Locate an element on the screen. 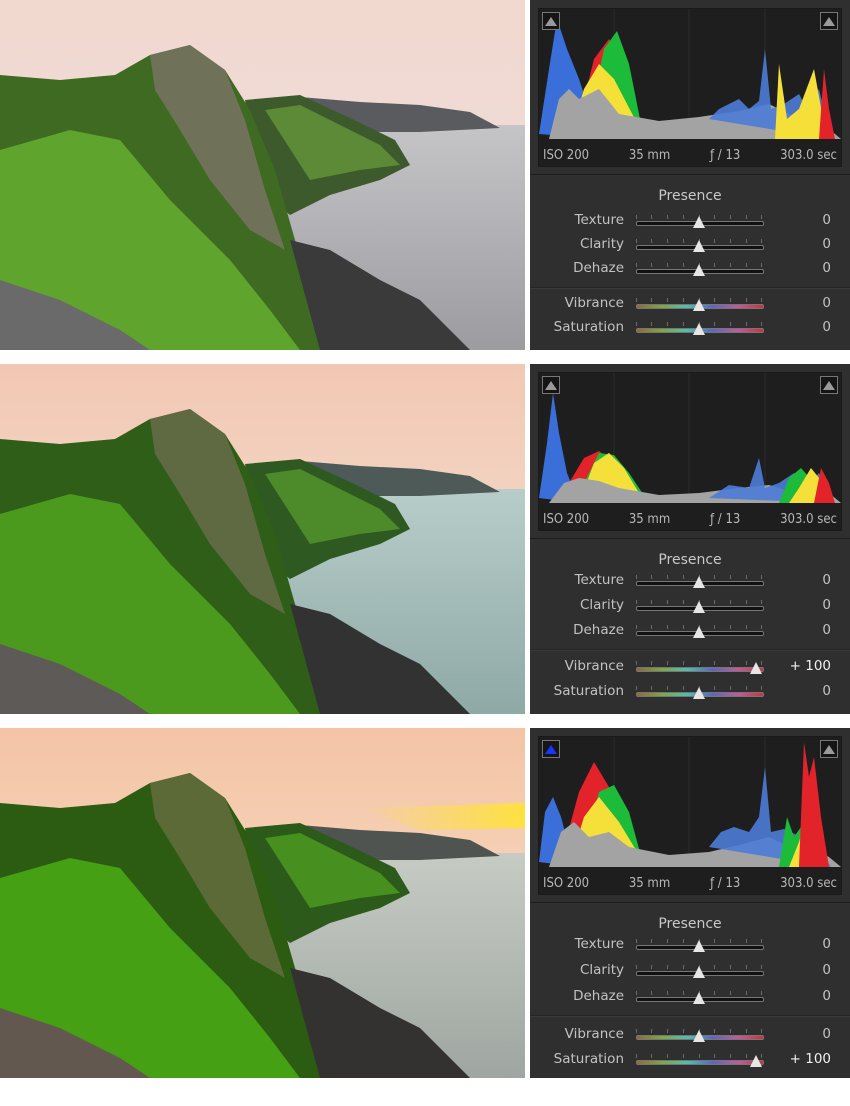 Image resolution: width=850 pixels, height=1106 pixels. vibrance-value: + 100 is located at coordinates (810, 666).